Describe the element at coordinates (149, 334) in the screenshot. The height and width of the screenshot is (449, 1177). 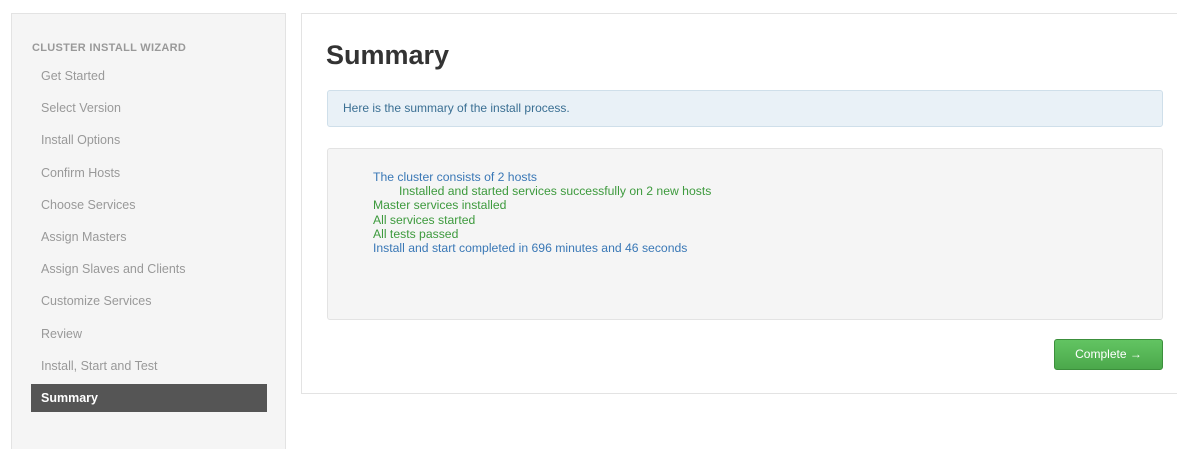
I see `step-review: Review` at that location.